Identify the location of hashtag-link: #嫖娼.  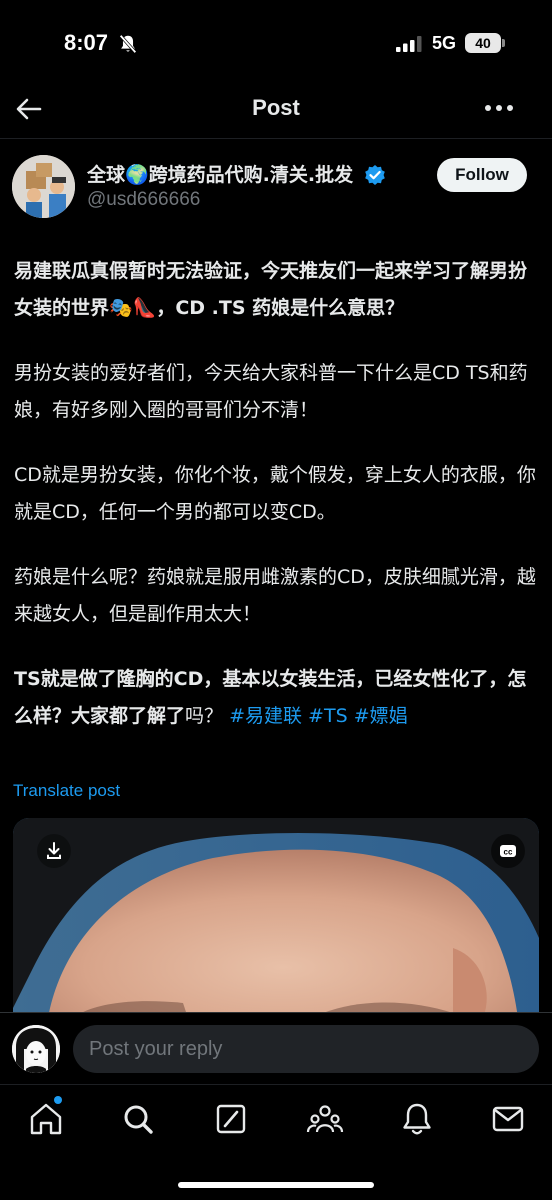
(381, 716).